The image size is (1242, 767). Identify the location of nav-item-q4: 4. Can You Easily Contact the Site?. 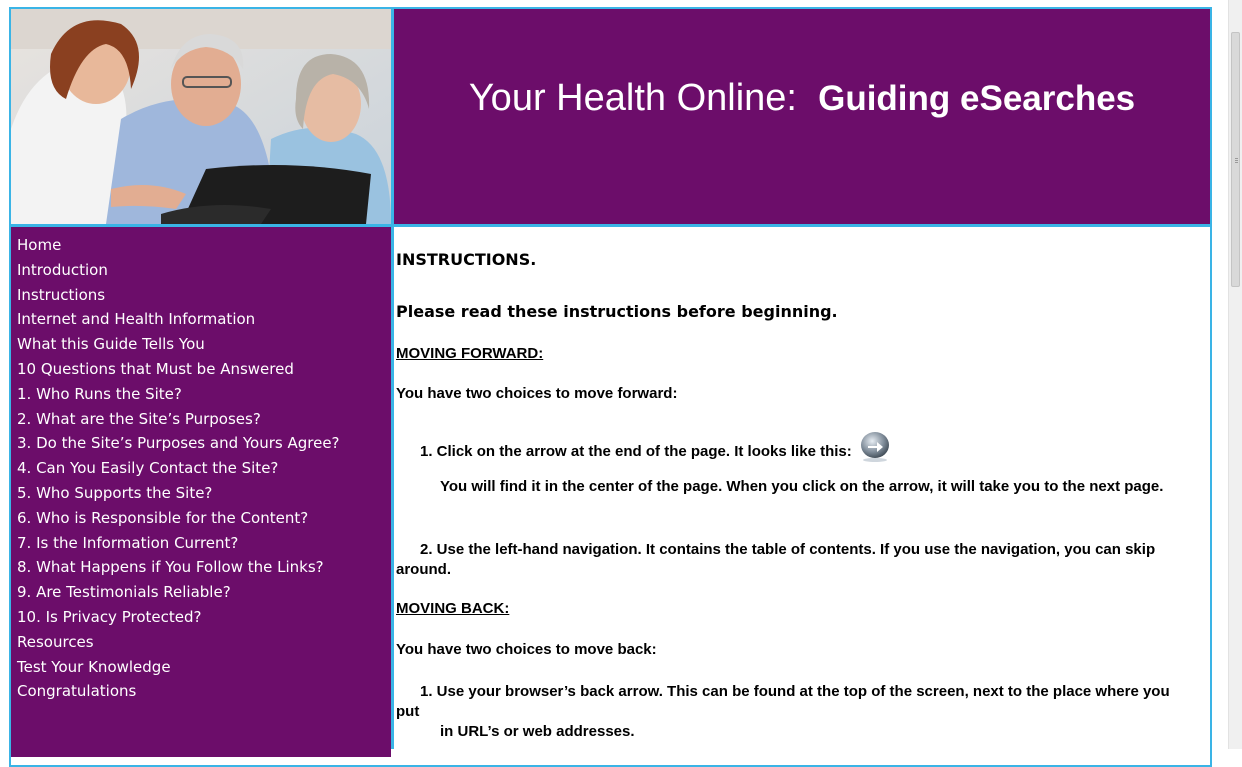
(204, 468).